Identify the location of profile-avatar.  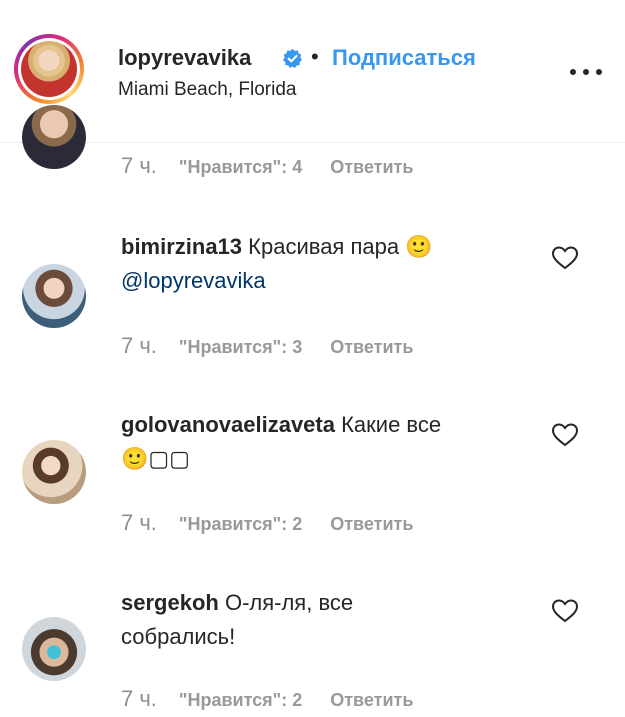
(49, 69).